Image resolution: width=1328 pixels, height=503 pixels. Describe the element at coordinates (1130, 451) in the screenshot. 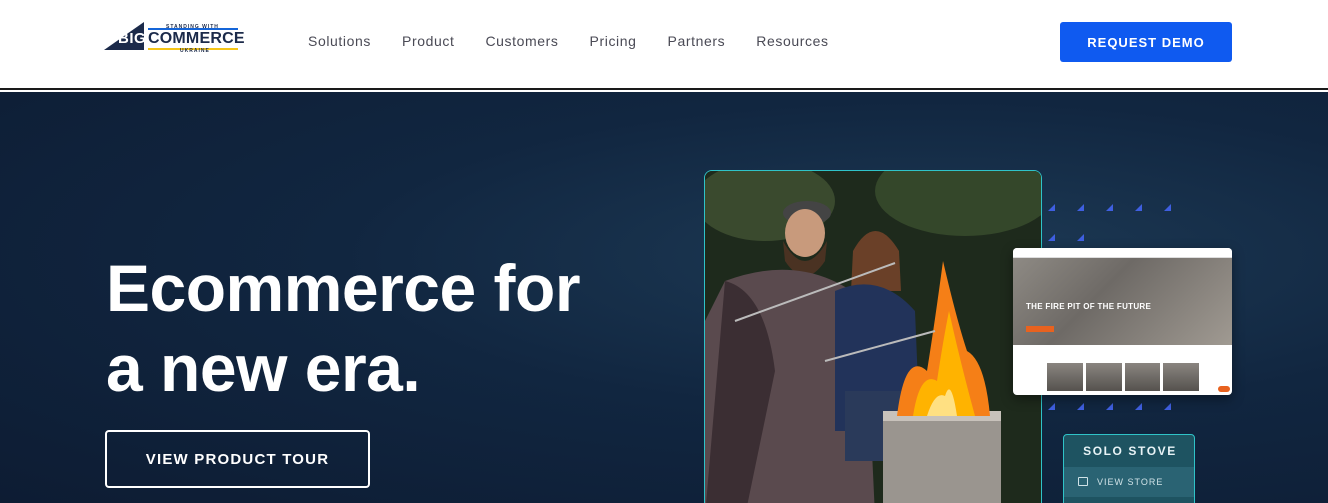

I see `store-brand-name: SOLO STOVE` at that location.